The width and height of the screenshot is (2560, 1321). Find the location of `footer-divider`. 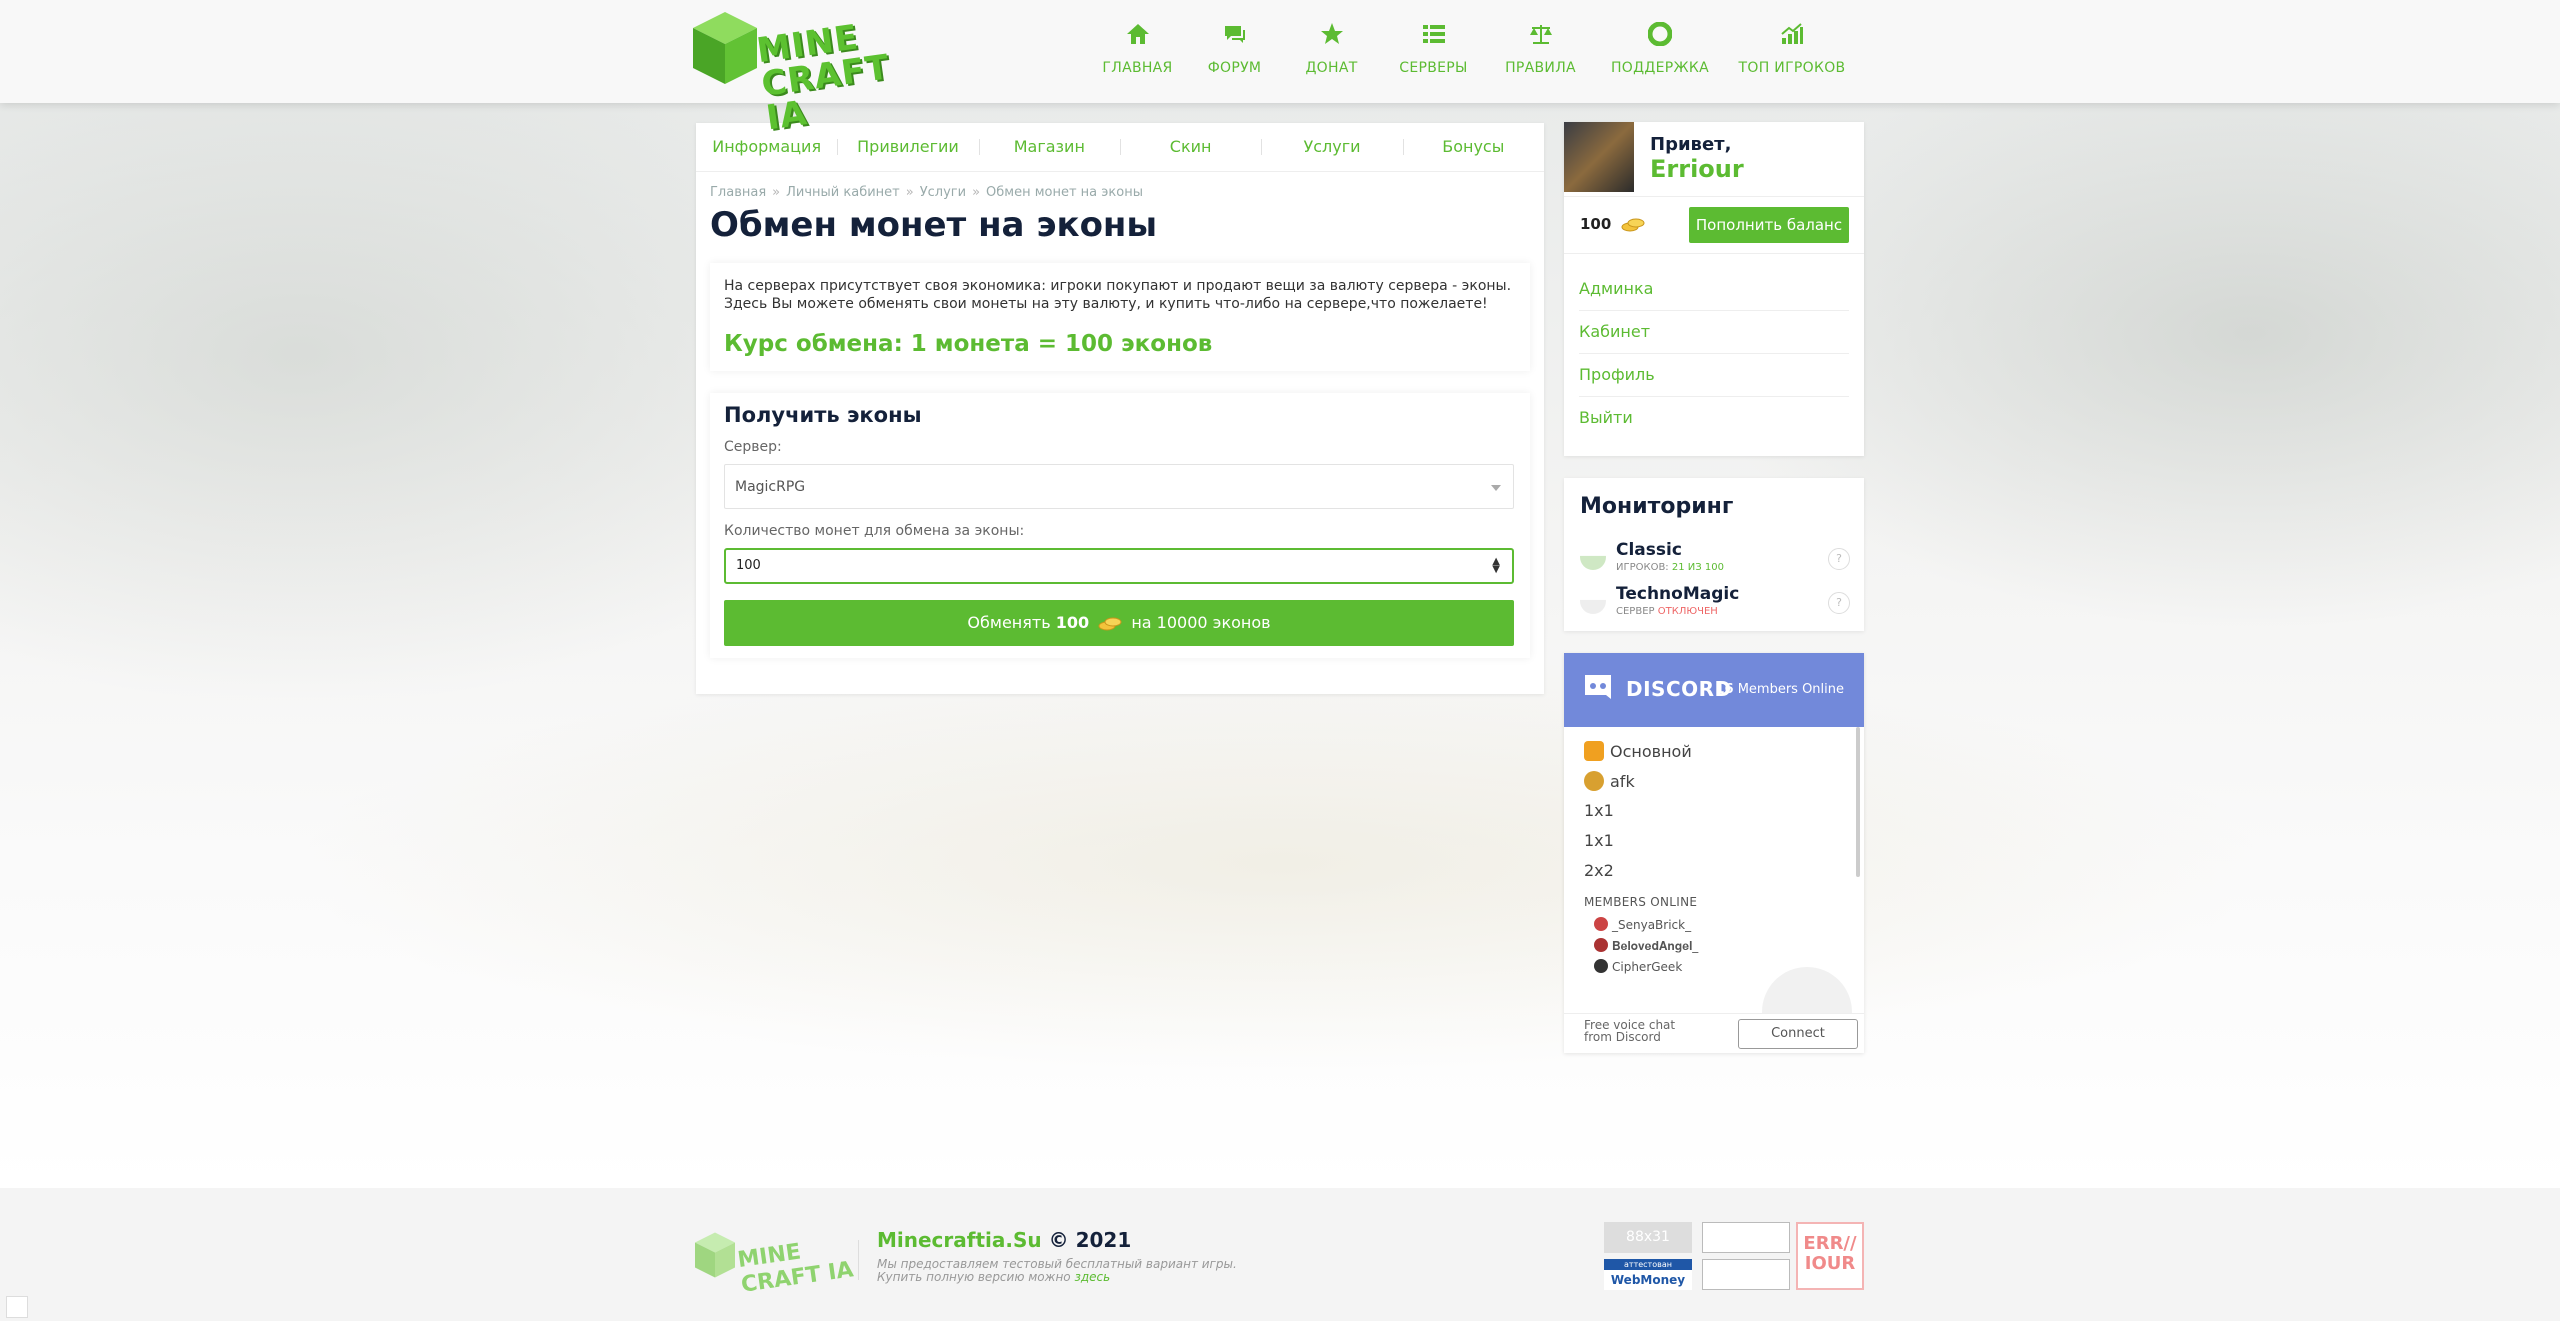

footer-divider is located at coordinates (858, 1260).